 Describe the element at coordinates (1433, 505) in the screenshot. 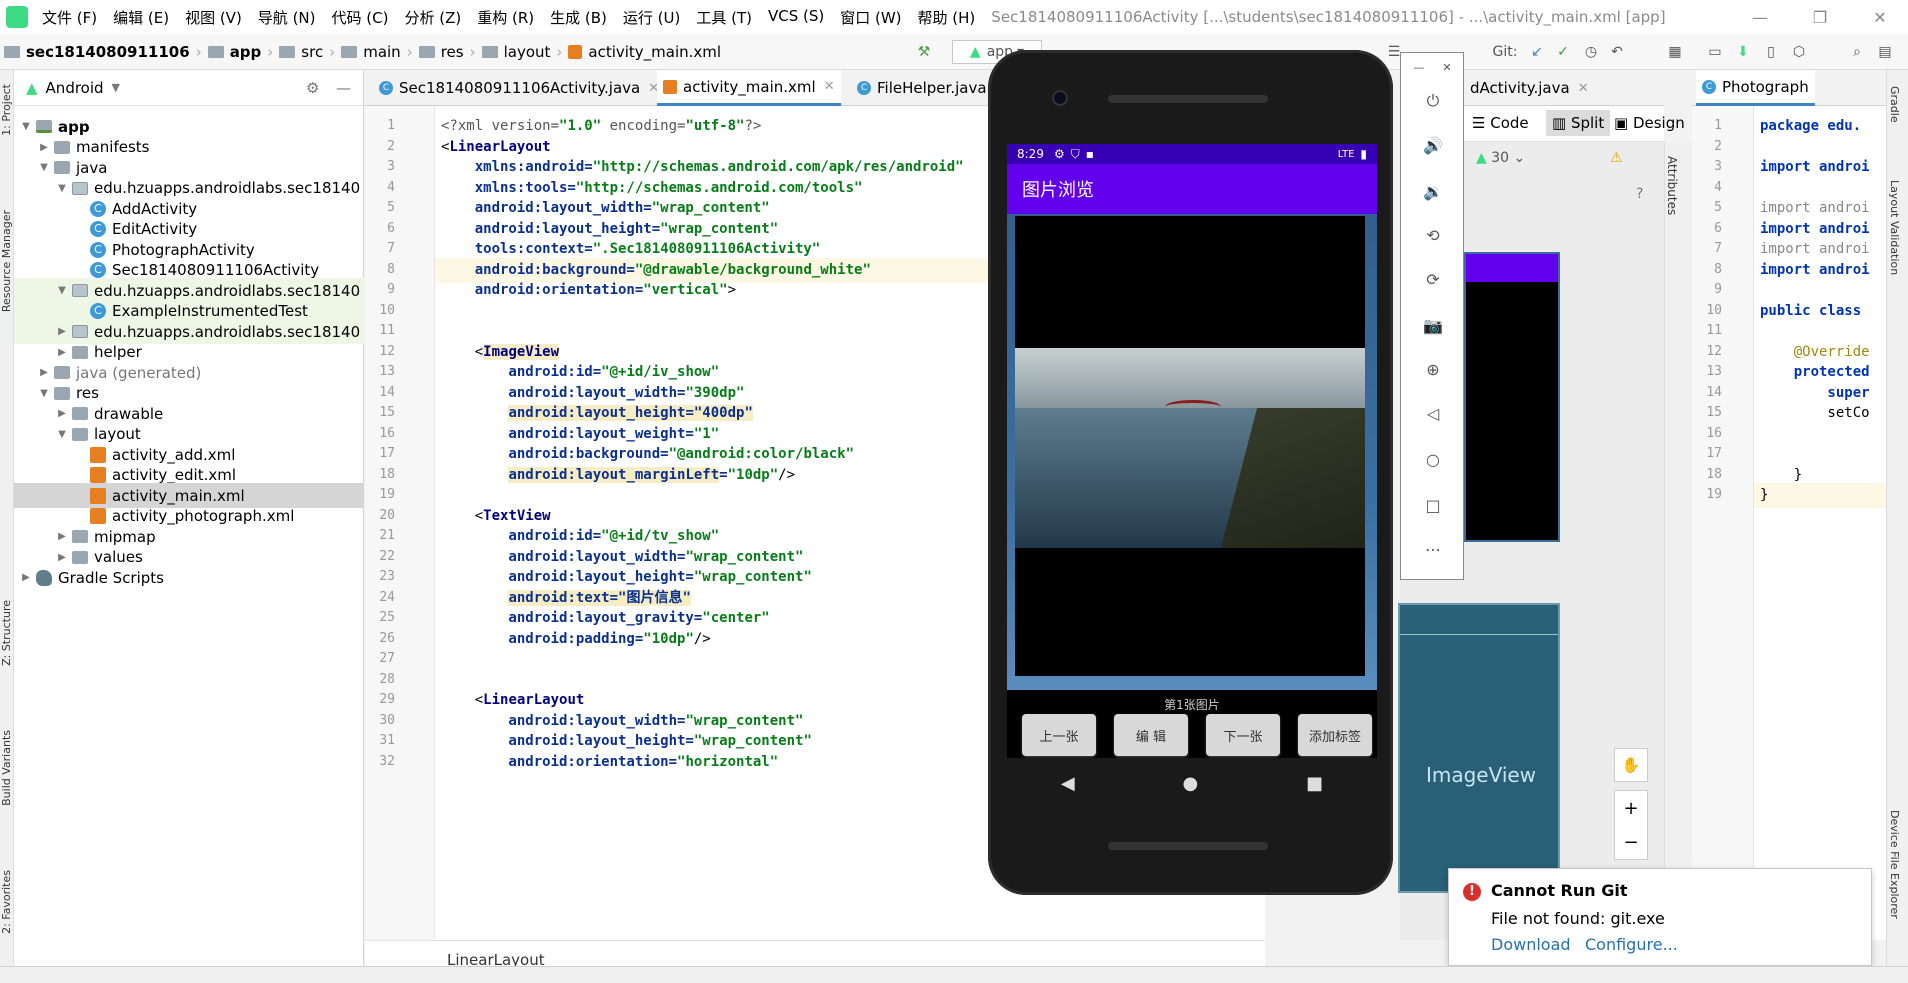

I see `overview-icon: □` at that location.